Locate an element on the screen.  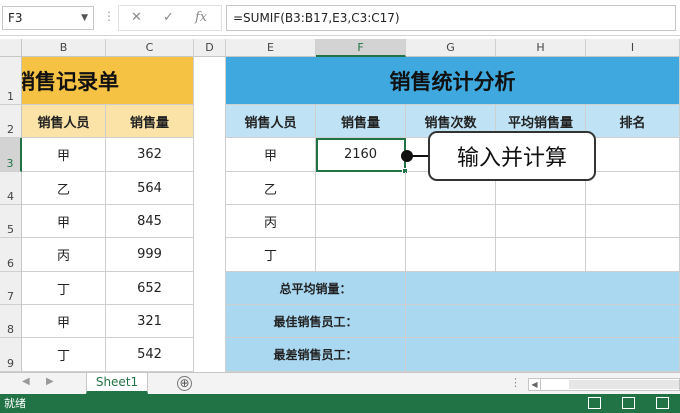
left-table-title: 销售记录单 is located at coordinates (108, 81).